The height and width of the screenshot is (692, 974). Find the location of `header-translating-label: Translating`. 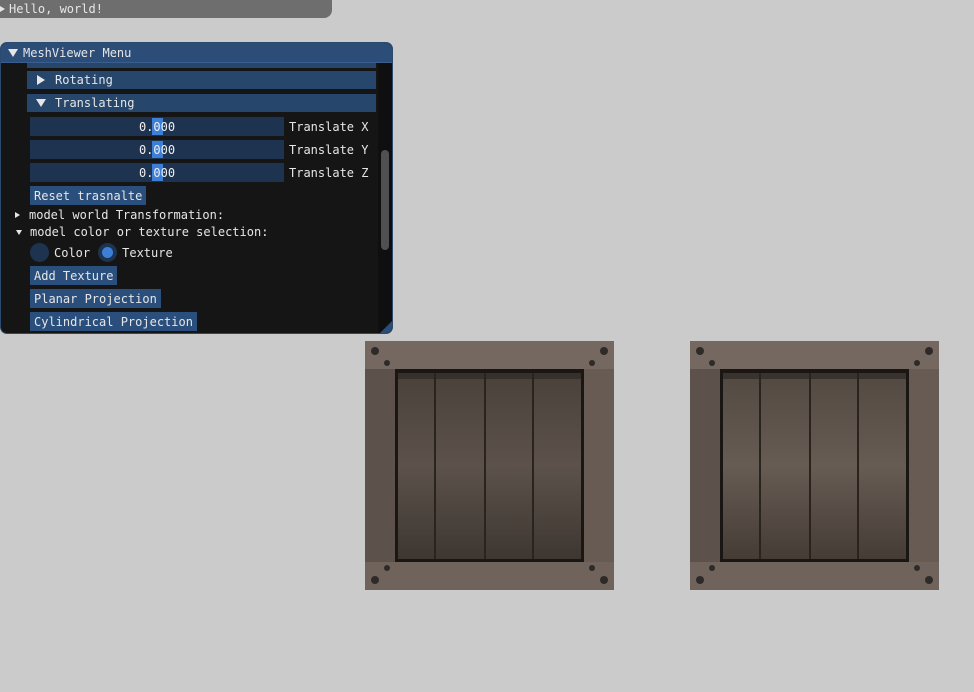

header-translating-label: Translating is located at coordinates (95, 103).